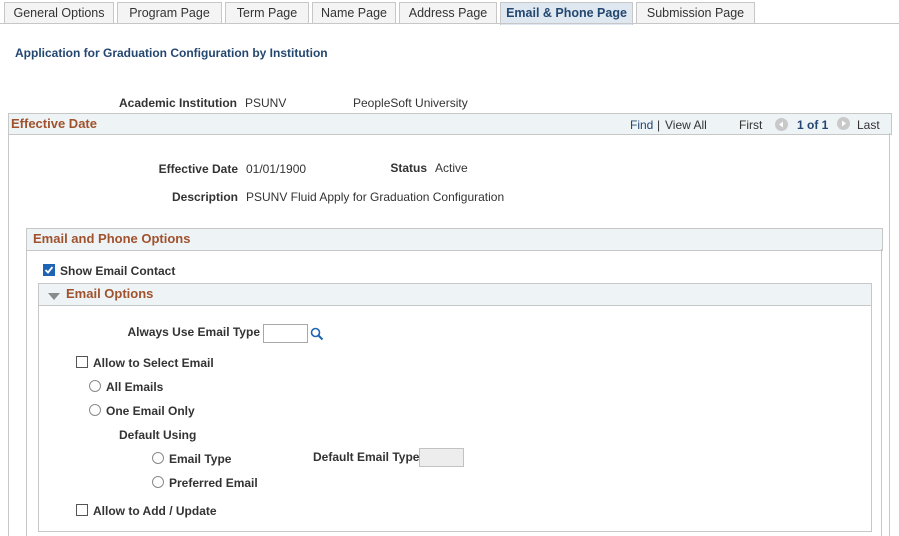  Describe the element at coordinates (54, 297) in the screenshot. I see `collapse-triangle-icon` at that location.